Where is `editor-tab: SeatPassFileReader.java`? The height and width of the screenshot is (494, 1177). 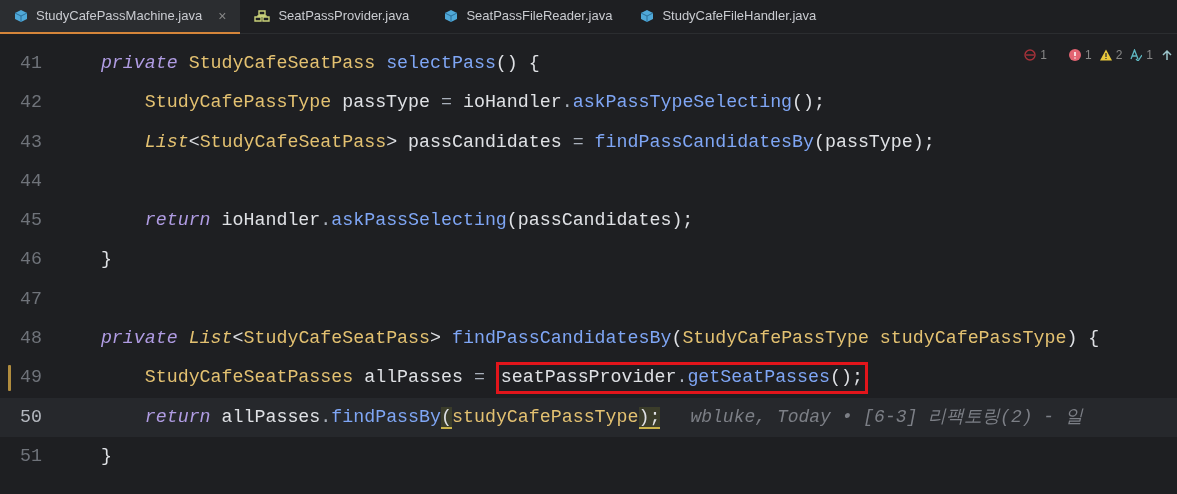
editor-tab: SeatPassFileReader.java is located at coordinates (528, 17).